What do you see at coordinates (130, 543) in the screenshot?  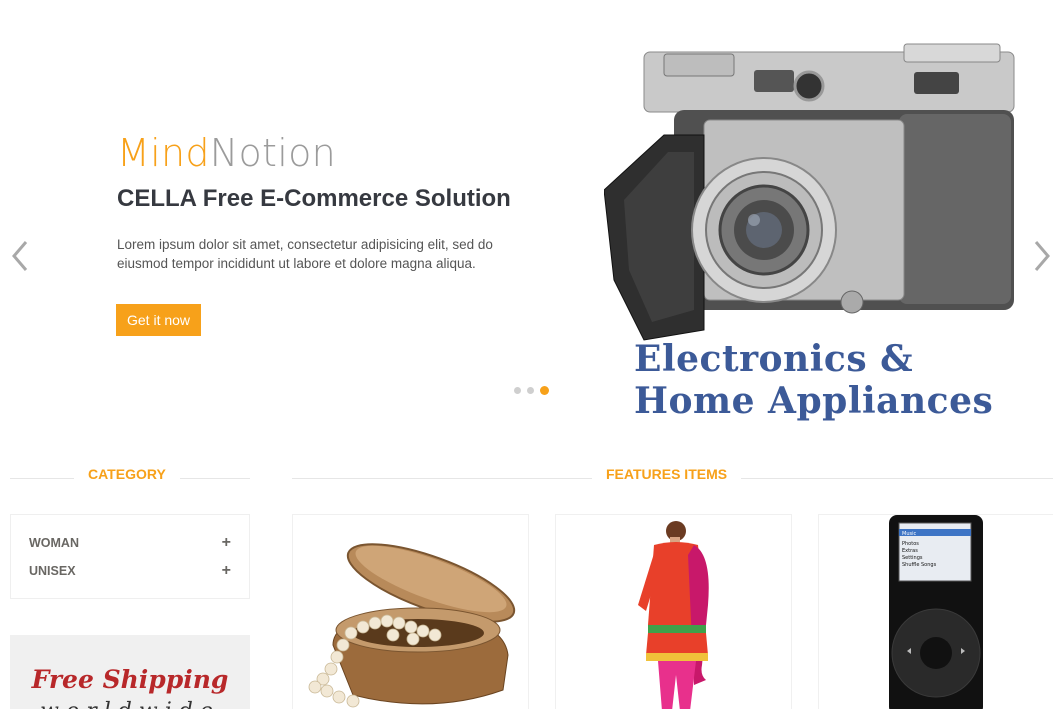 I see `category-item-woman: WOMAN +` at bounding box center [130, 543].